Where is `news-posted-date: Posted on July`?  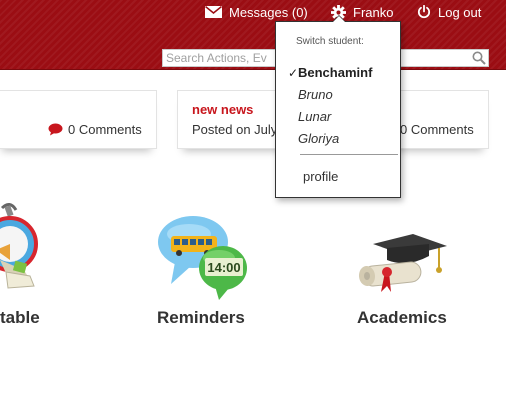 news-posted-date: Posted on July is located at coordinates (235, 129).